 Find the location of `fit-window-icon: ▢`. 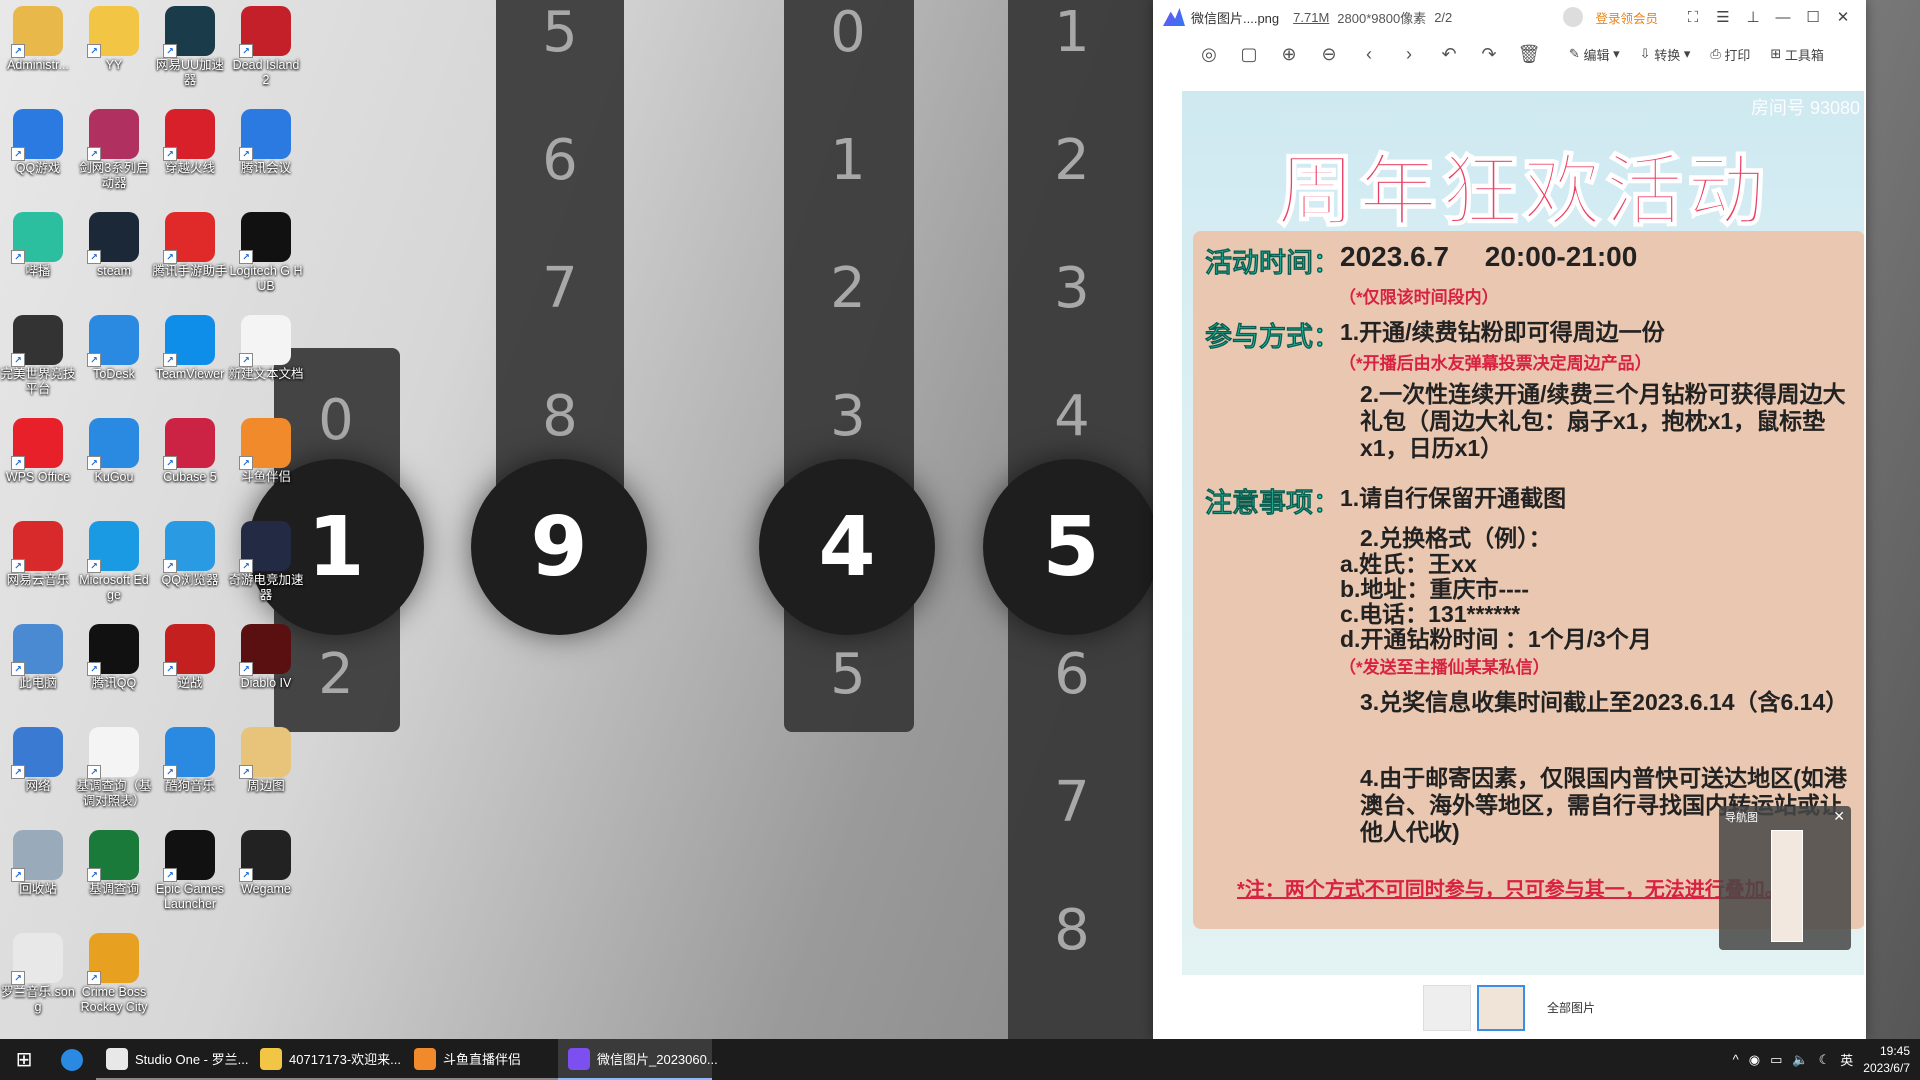

fit-window-icon: ▢ is located at coordinates (1249, 54).